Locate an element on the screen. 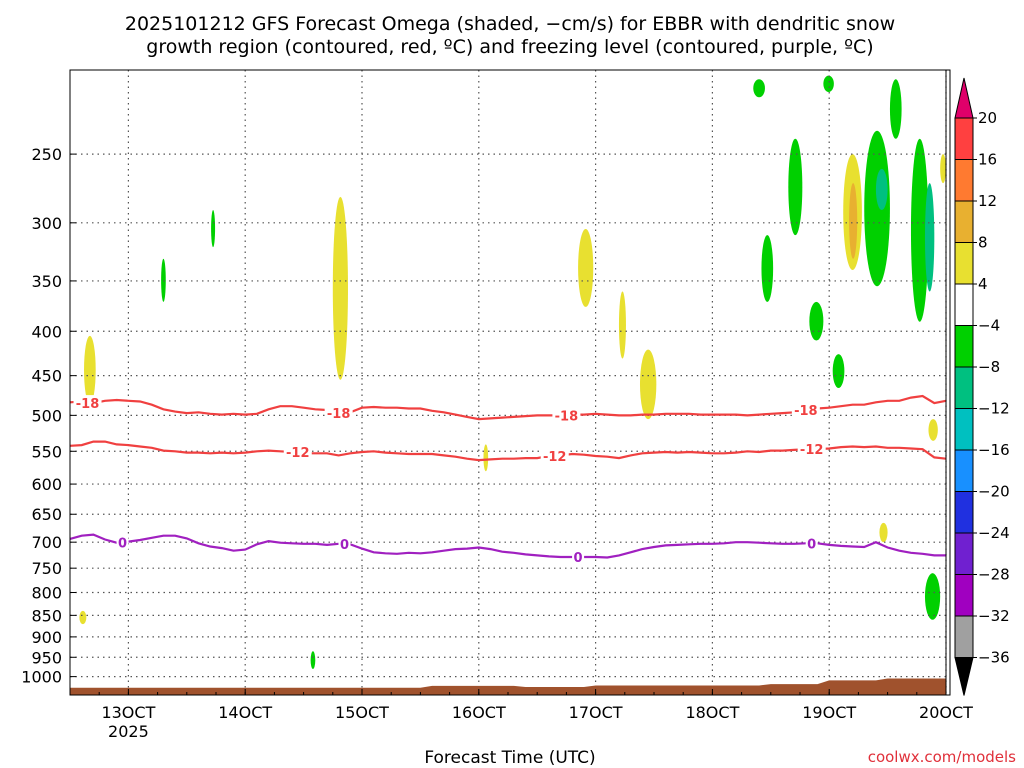 The height and width of the screenshot is (768, 1024). colorbar-tick-label: −16 is located at coordinates (994, 450).